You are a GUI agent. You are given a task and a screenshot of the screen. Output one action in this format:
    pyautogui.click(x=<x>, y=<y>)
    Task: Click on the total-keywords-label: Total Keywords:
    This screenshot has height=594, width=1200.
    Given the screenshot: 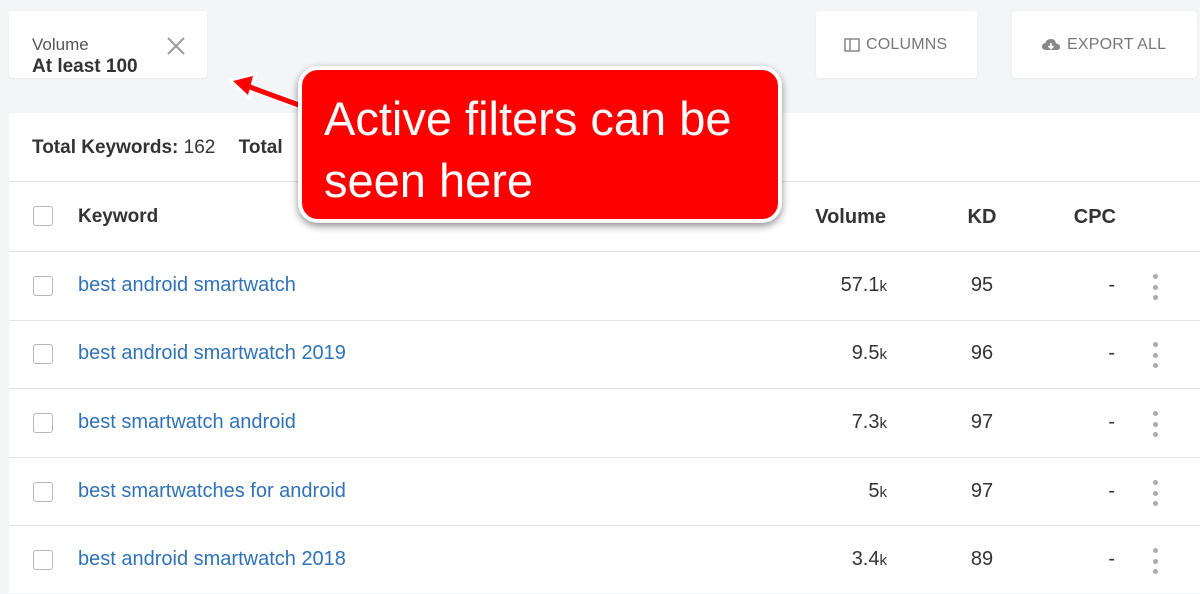 What is the action you would take?
    pyautogui.click(x=105, y=147)
    